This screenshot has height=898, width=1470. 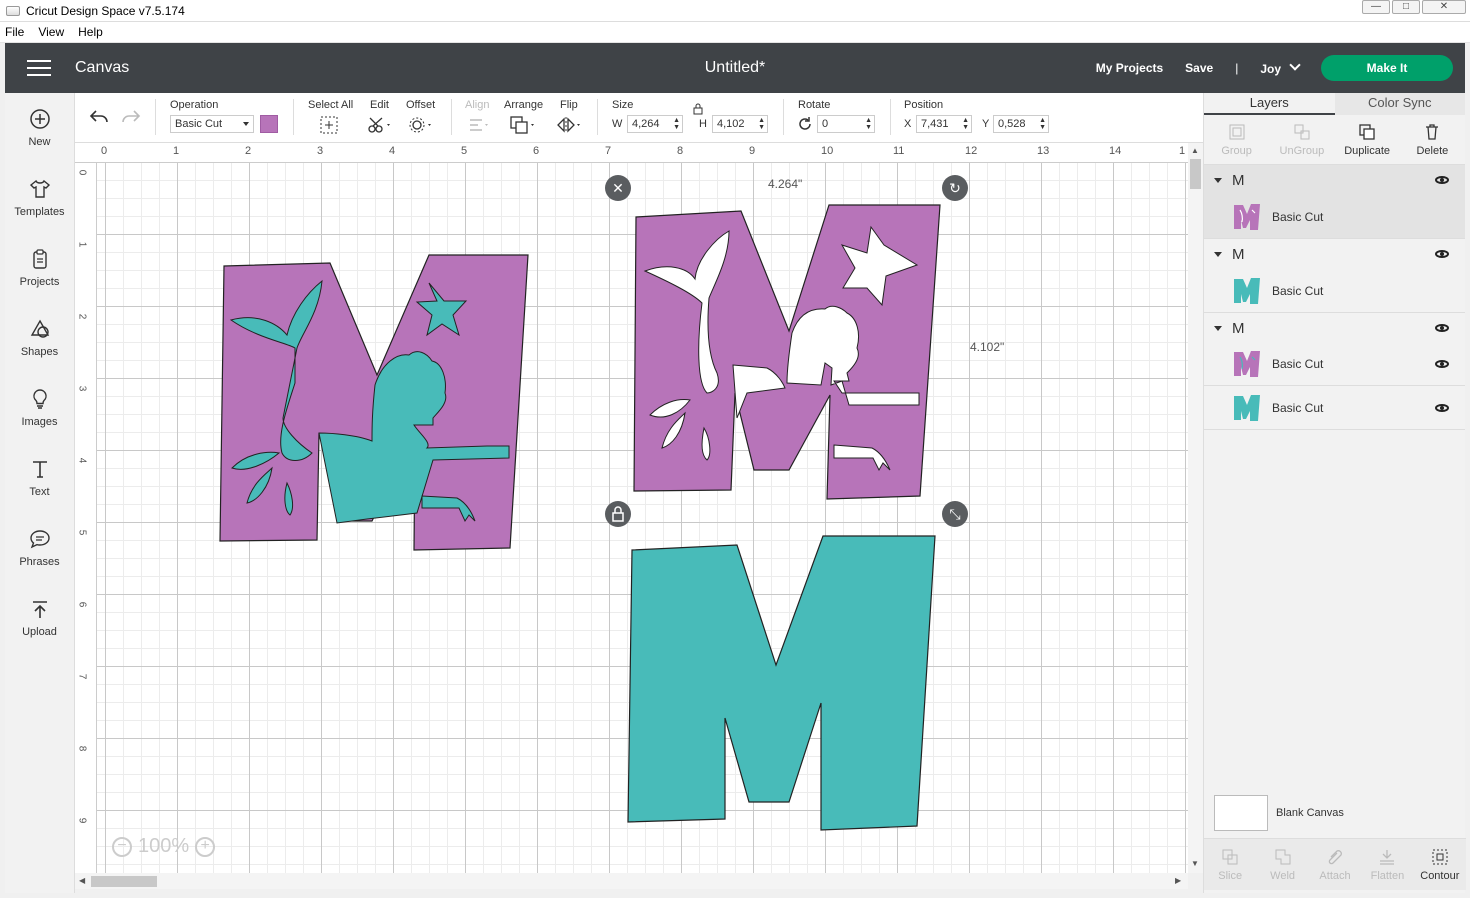 What do you see at coordinates (39, 408) in the screenshot?
I see `sidebar-item-images: Images` at bounding box center [39, 408].